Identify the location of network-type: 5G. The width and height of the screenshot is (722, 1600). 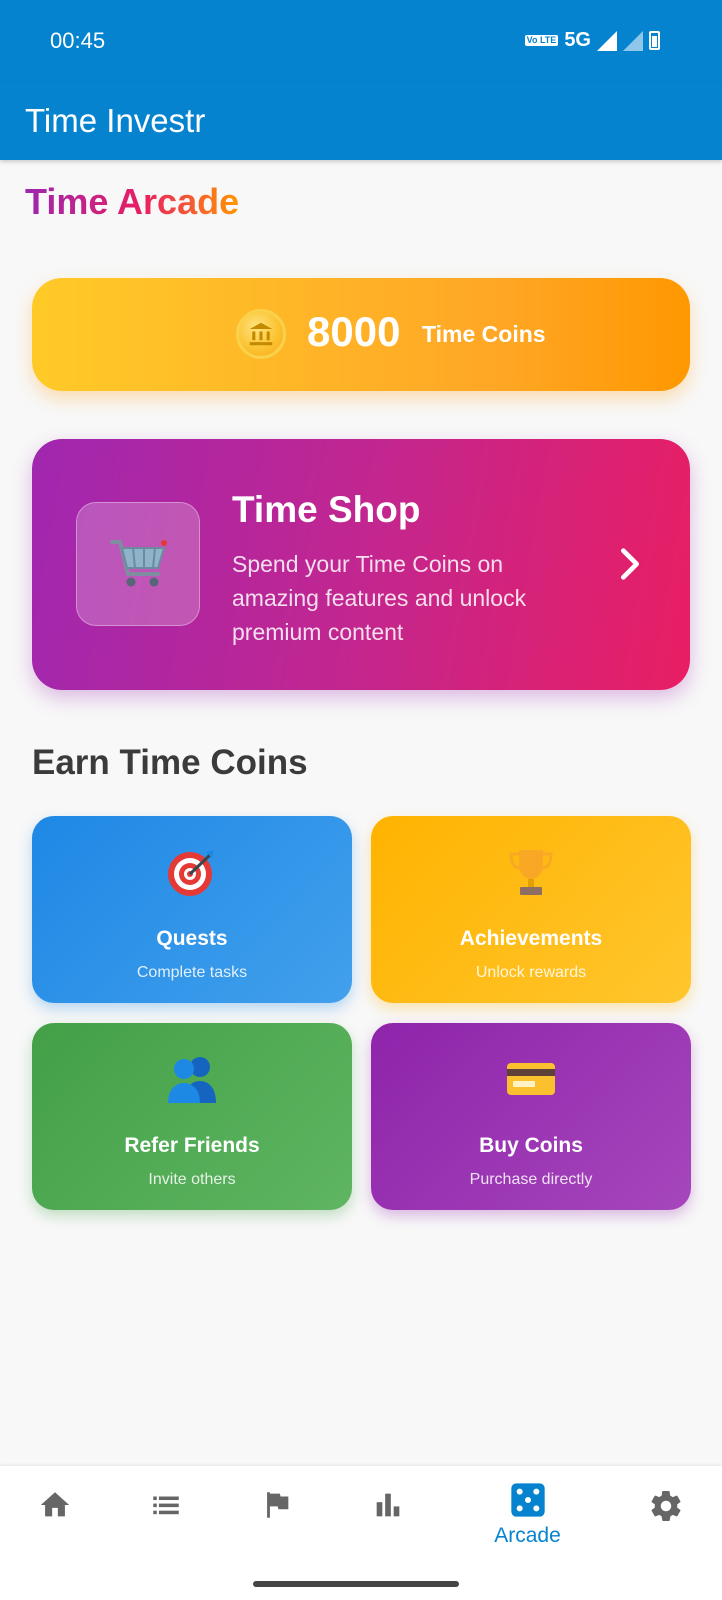
(577, 40).